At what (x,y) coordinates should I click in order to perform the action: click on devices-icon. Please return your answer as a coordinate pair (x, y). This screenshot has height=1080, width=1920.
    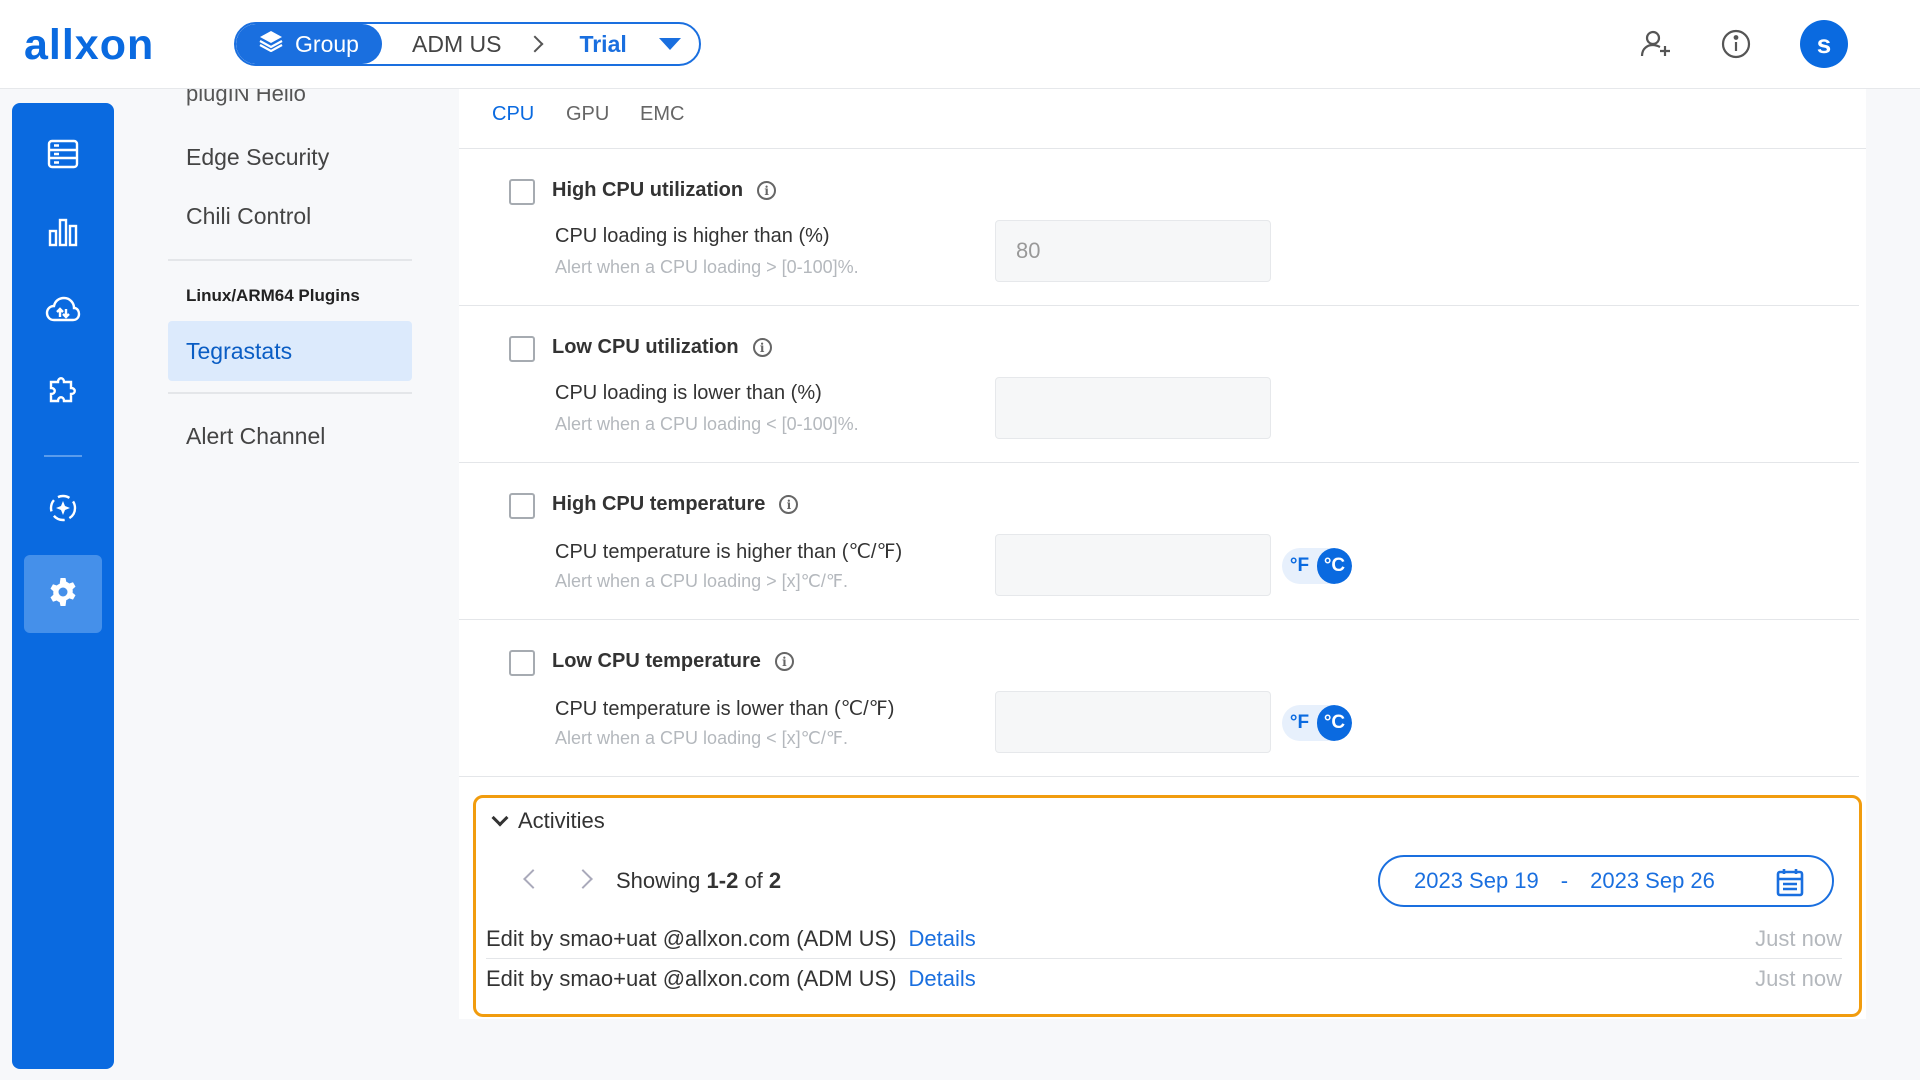
    Looking at the image, I should click on (63, 156).